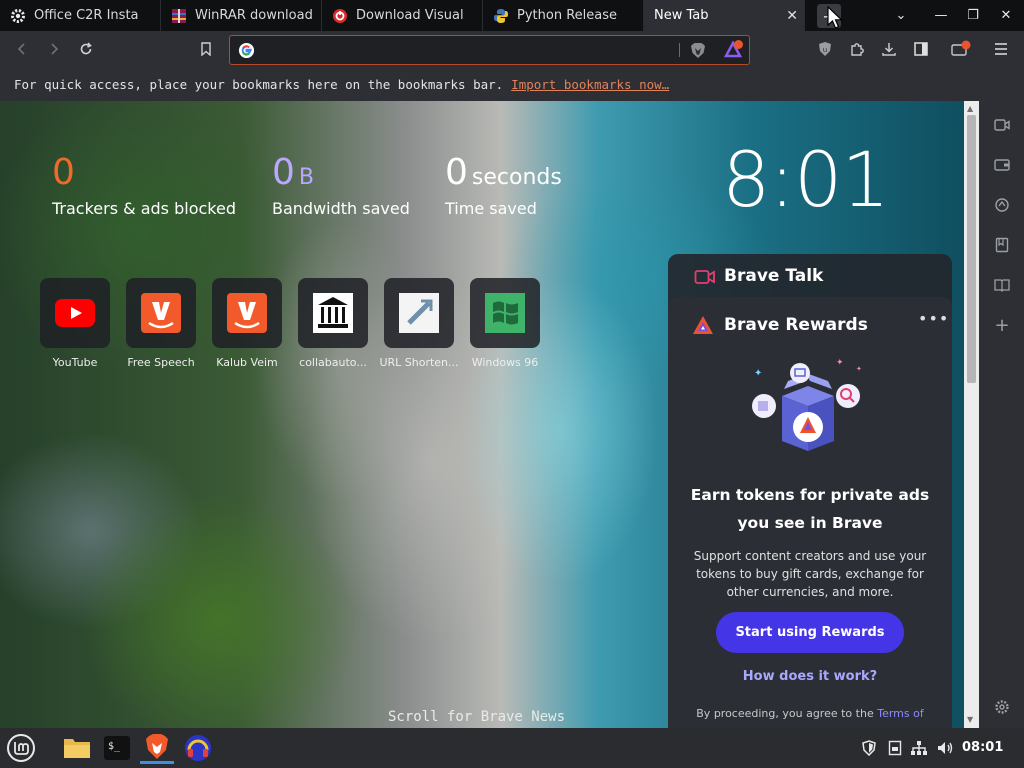 The height and width of the screenshot is (768, 1024). I want to click on tab-winrar: WinRAR download, so click(241, 15).